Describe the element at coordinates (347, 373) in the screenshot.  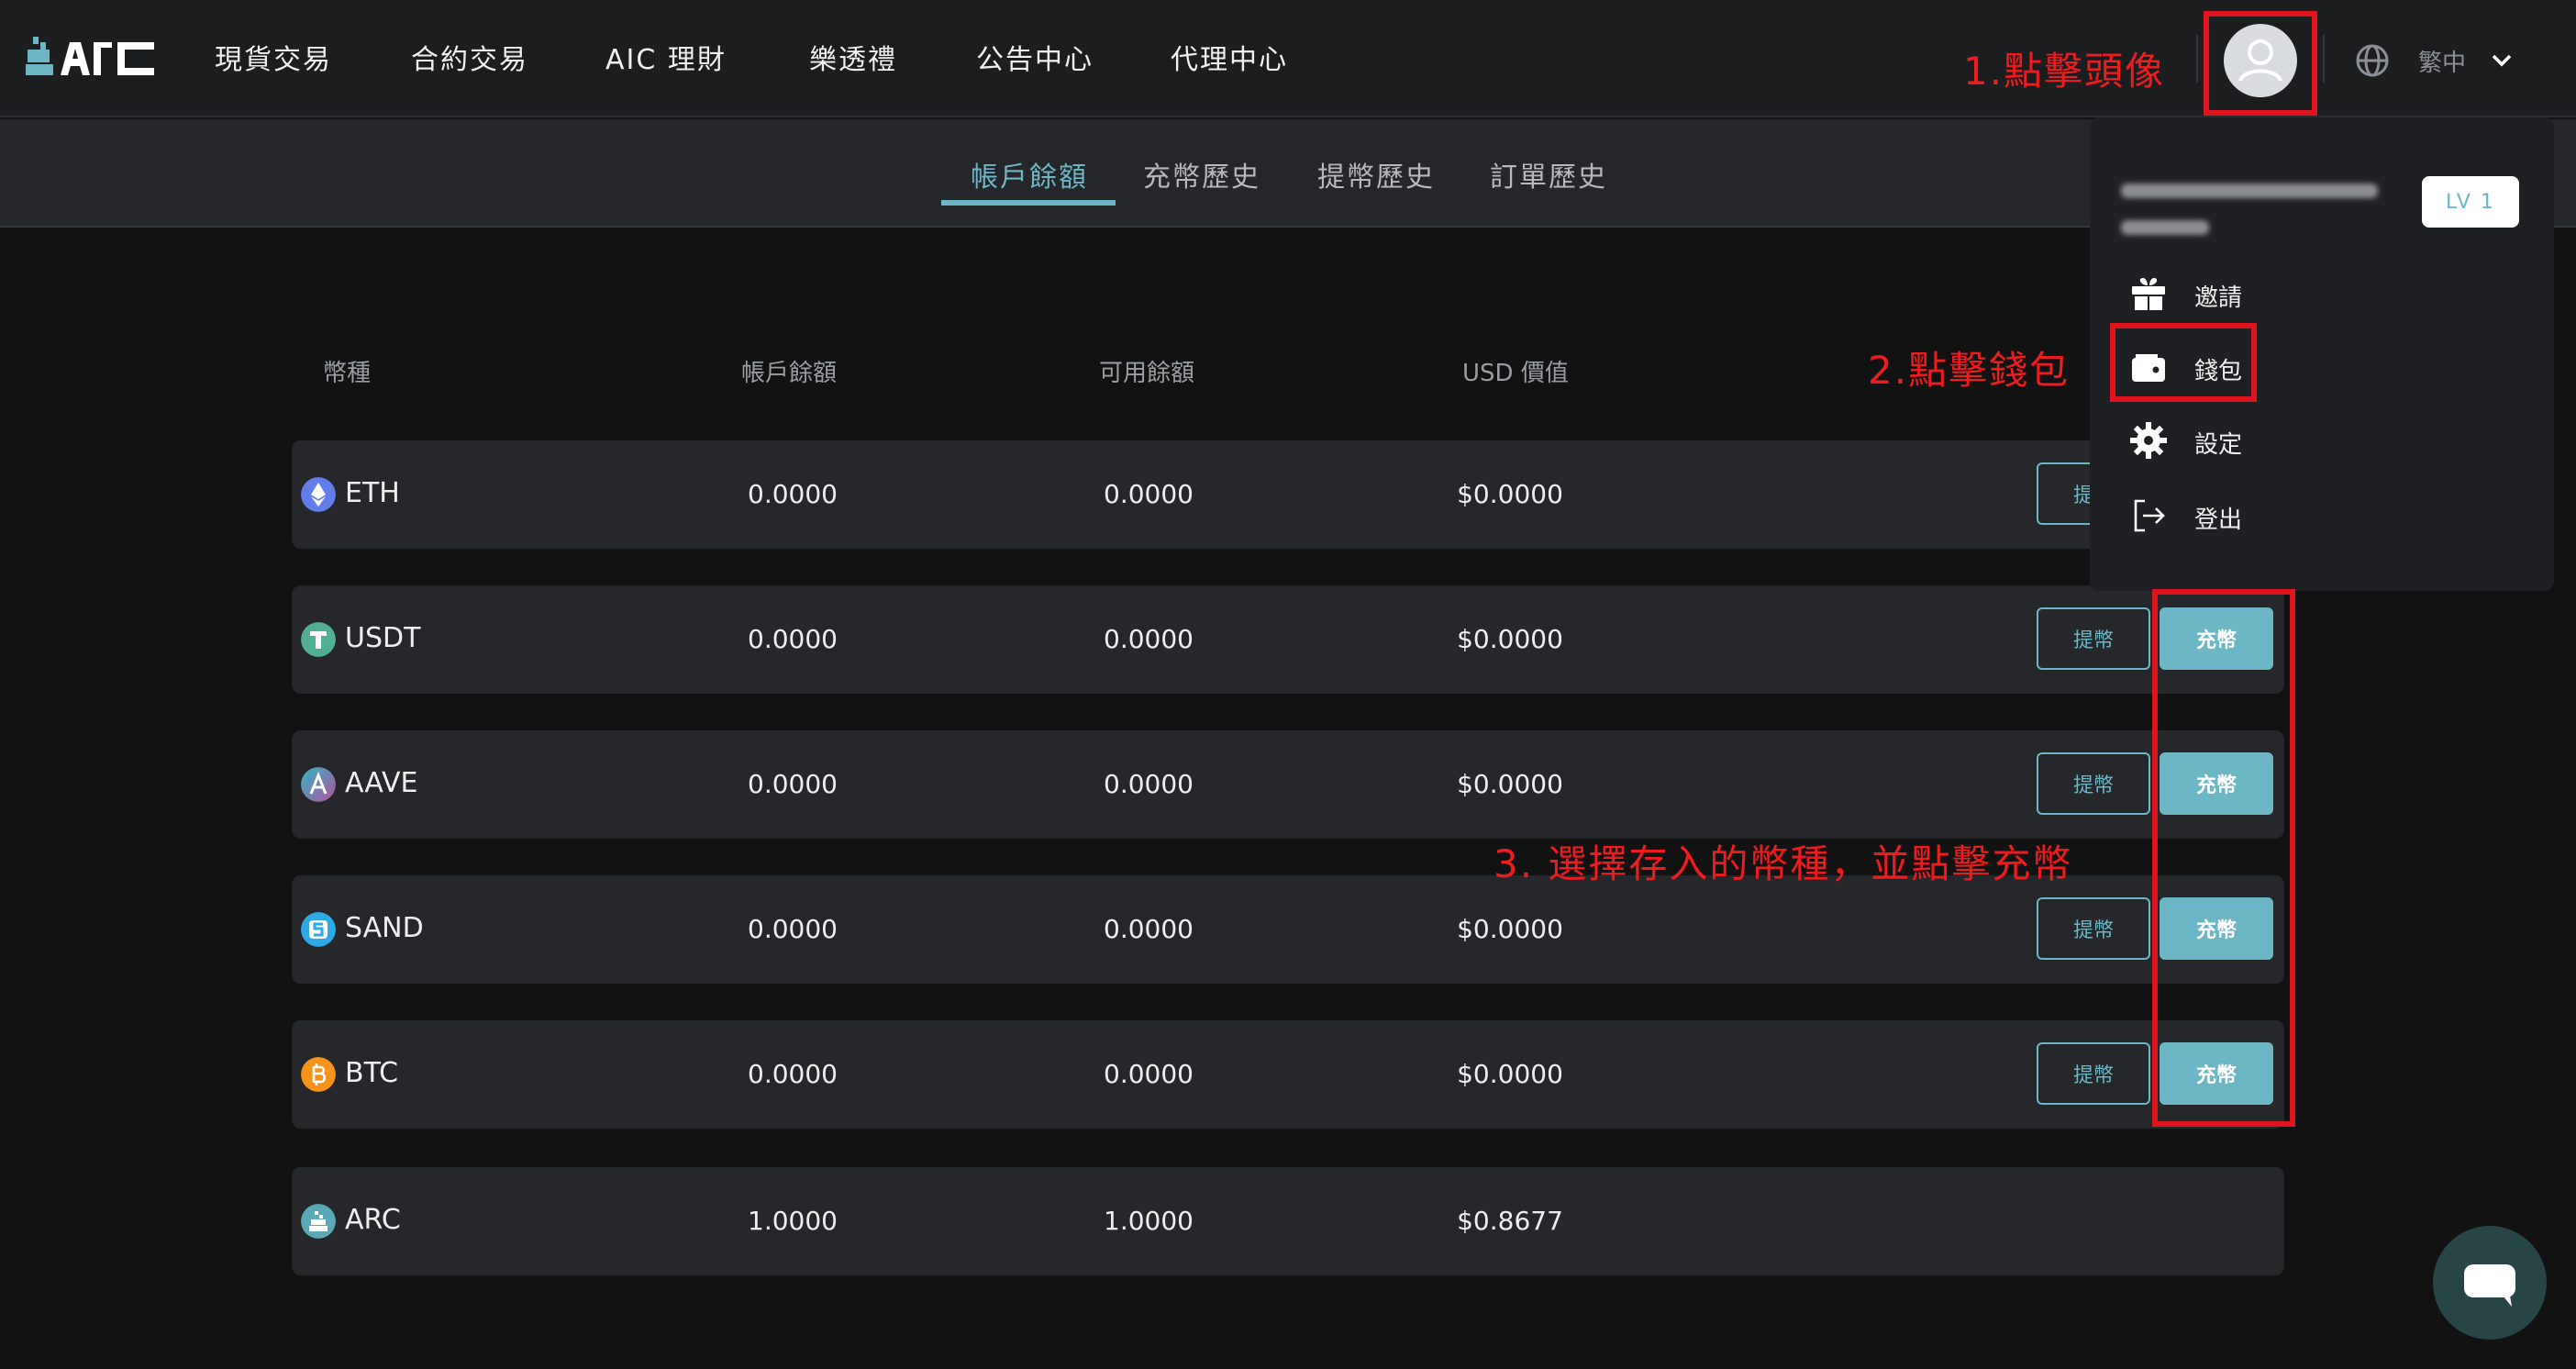
I see `column-header-coin: 幣種` at that location.